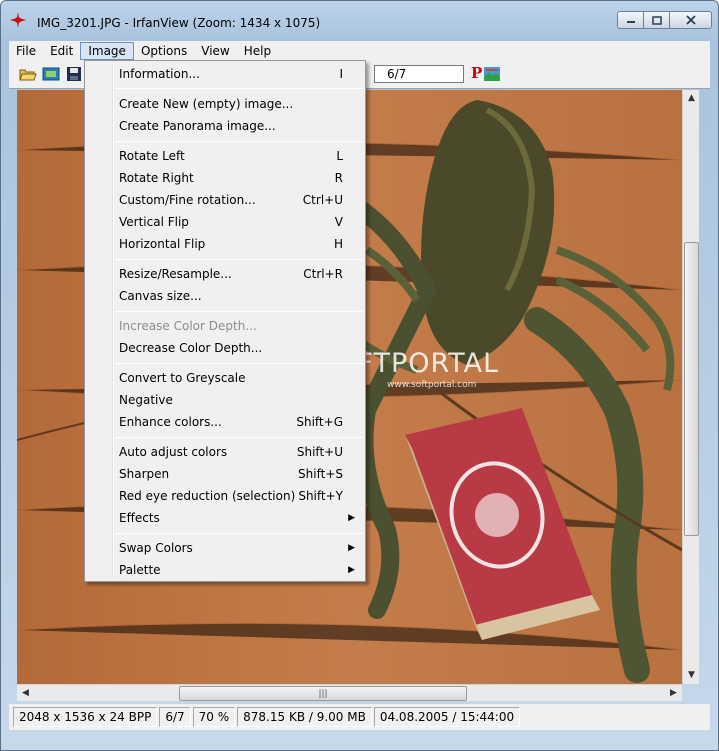 The image size is (719, 751). I want to click on maximize-button, so click(656, 20).